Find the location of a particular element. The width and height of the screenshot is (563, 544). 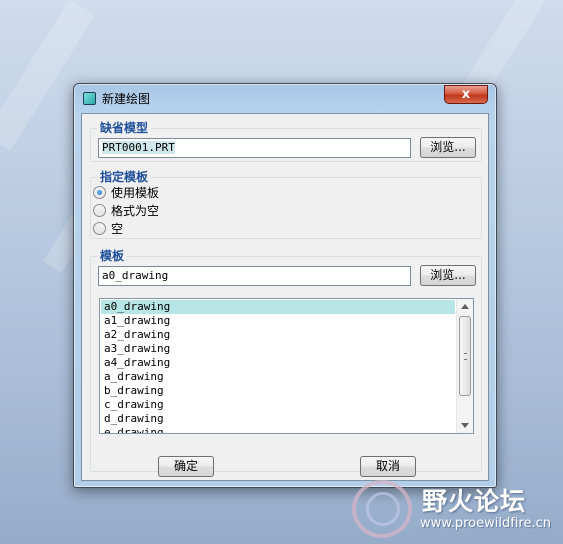

scroll-down-arrow-icon is located at coordinates (465, 425).